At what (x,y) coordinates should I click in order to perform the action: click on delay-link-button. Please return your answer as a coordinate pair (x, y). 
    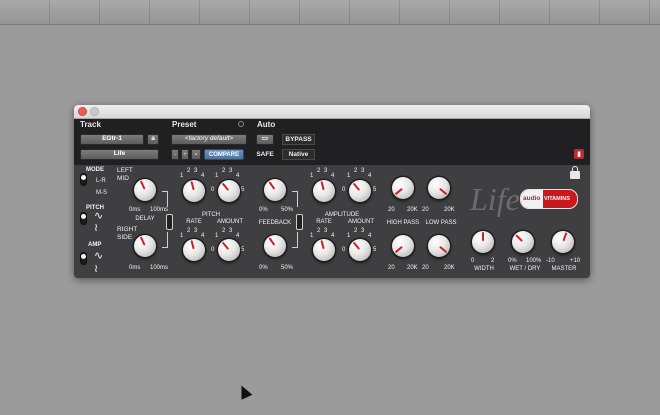
    Looking at the image, I should click on (169, 222).